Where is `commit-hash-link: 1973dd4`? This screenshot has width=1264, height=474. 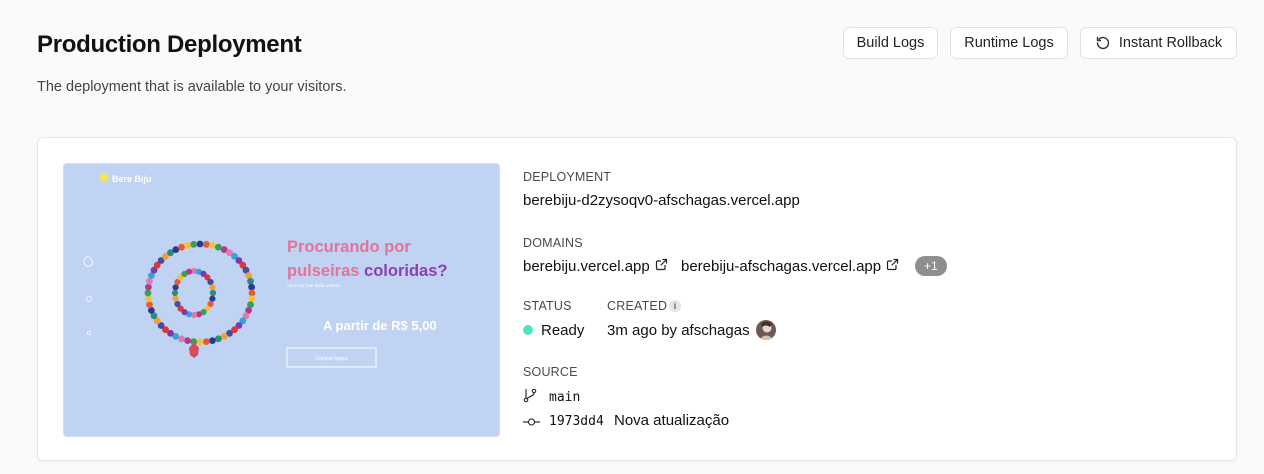 commit-hash-link: 1973dd4 is located at coordinates (576, 421).